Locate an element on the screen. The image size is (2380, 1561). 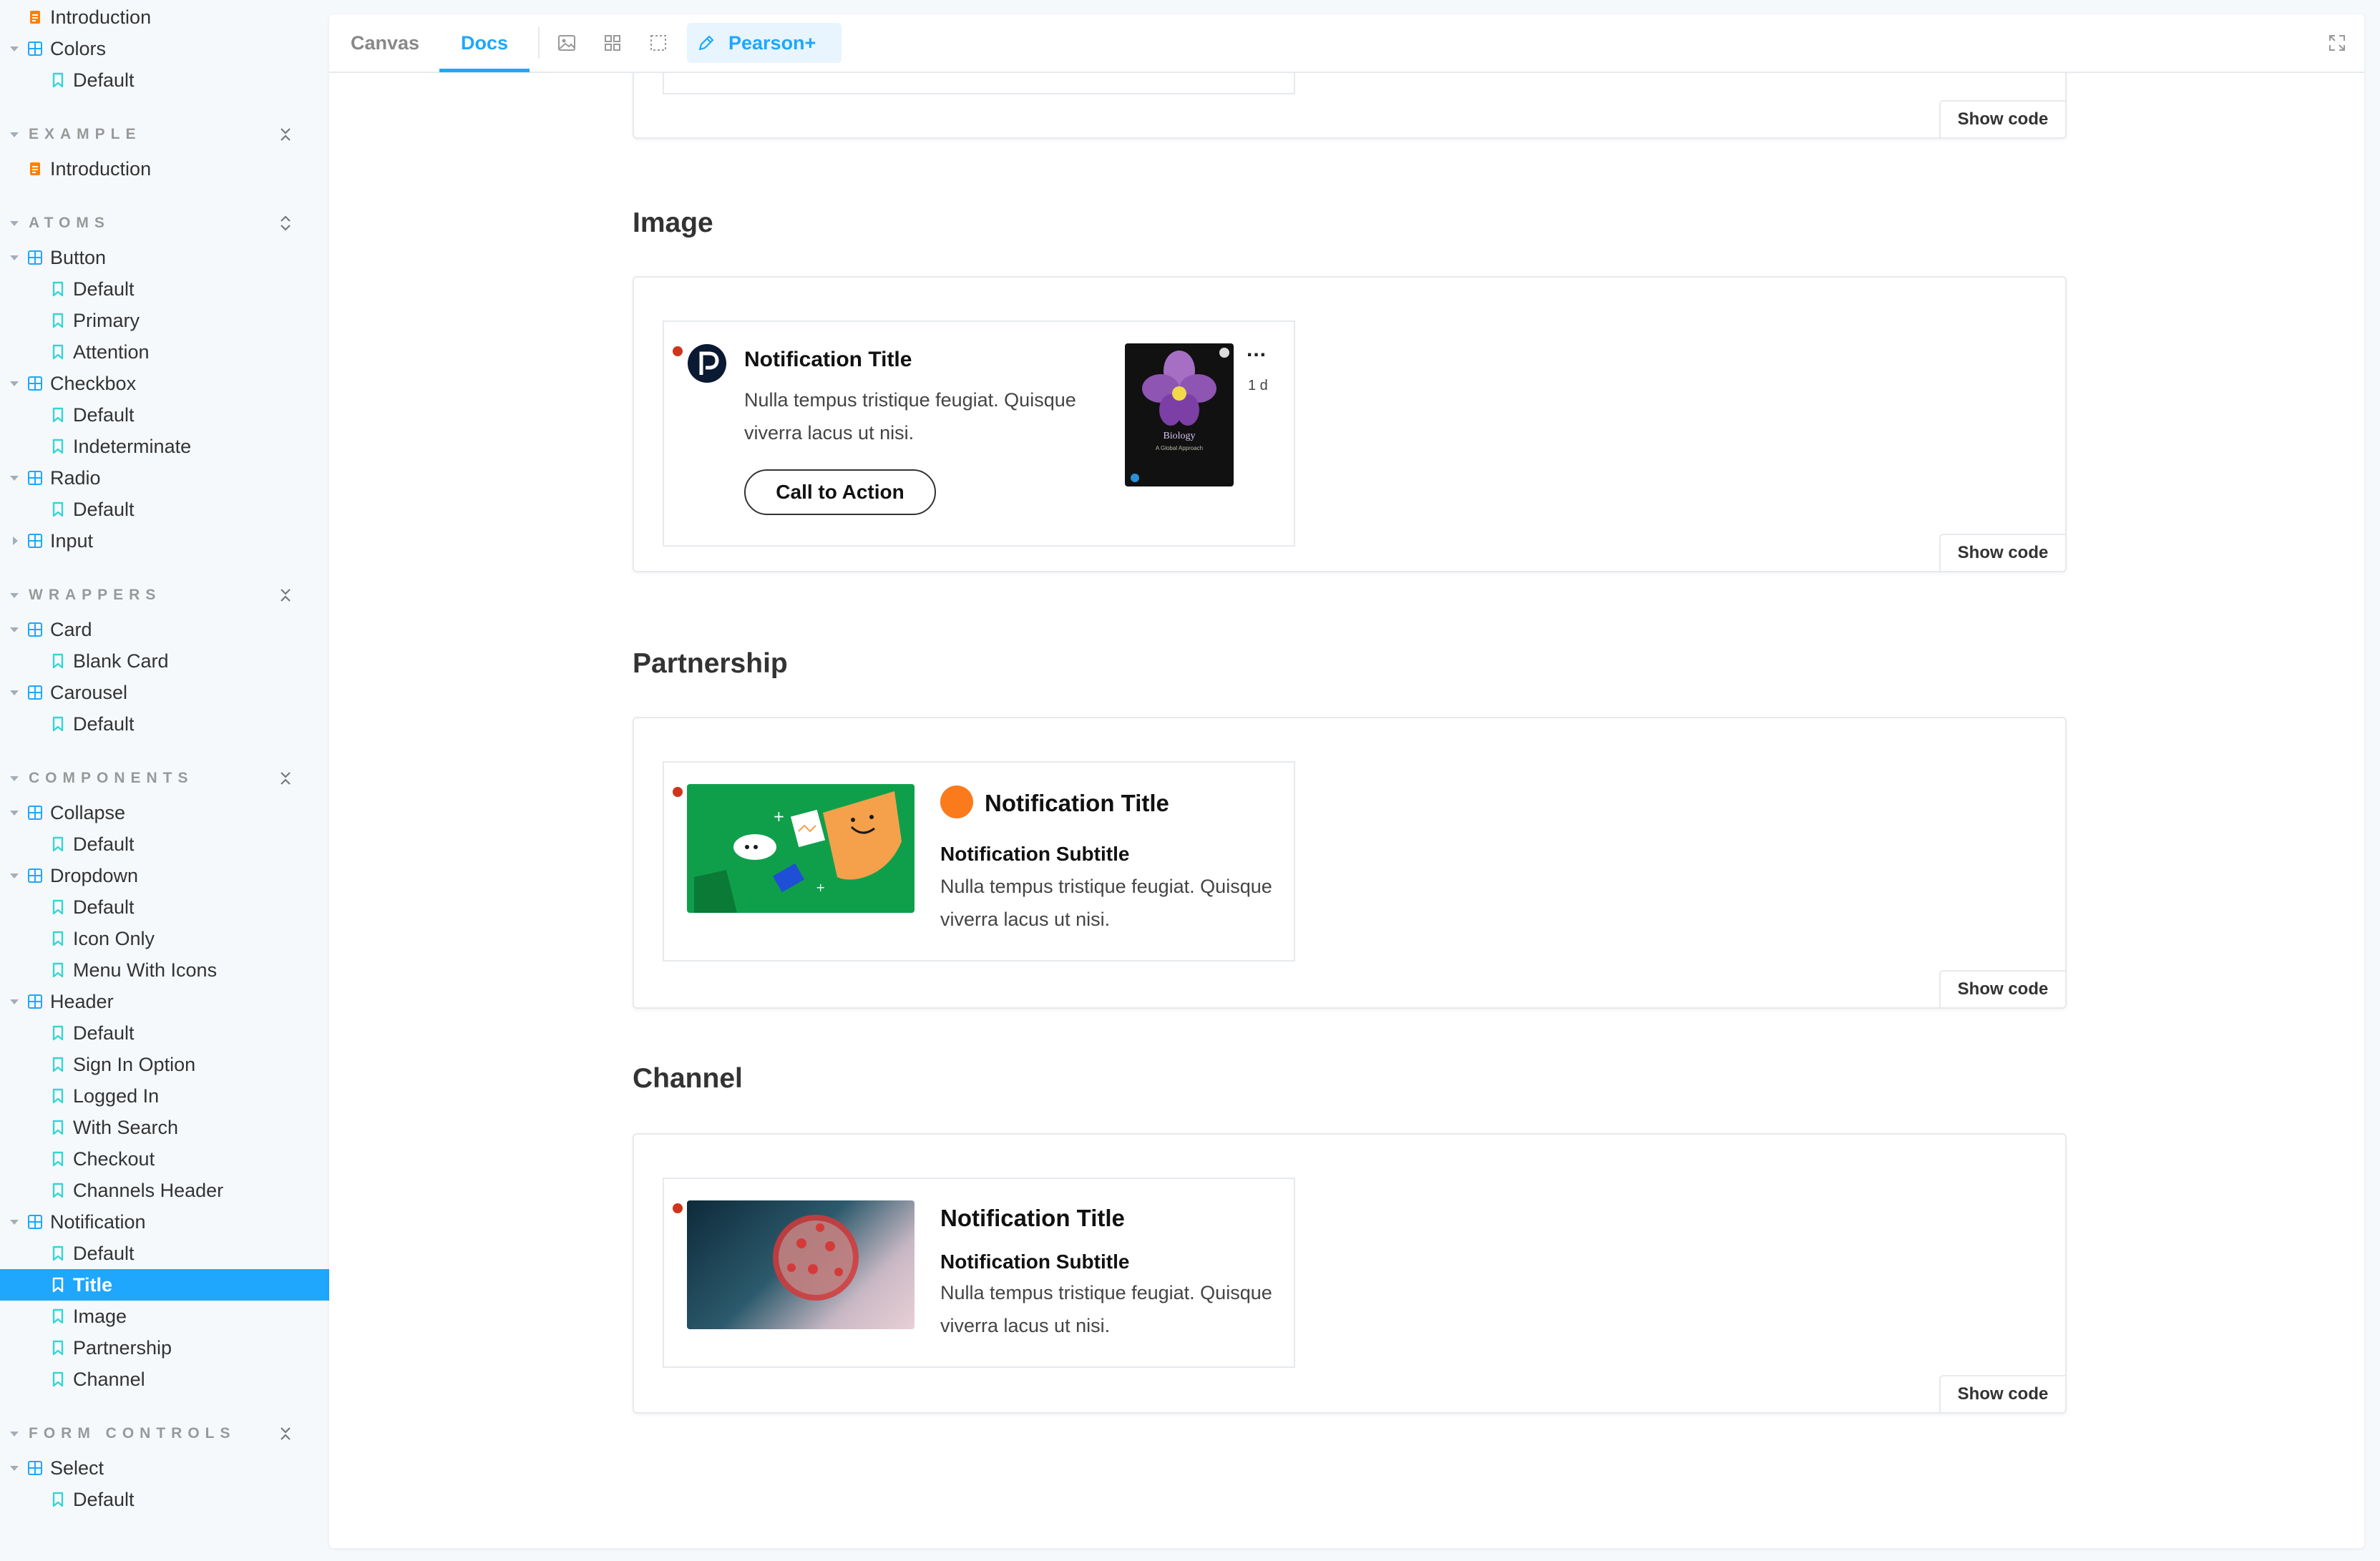
sidebar-item-dropdown-default: Default is located at coordinates (164, 907).